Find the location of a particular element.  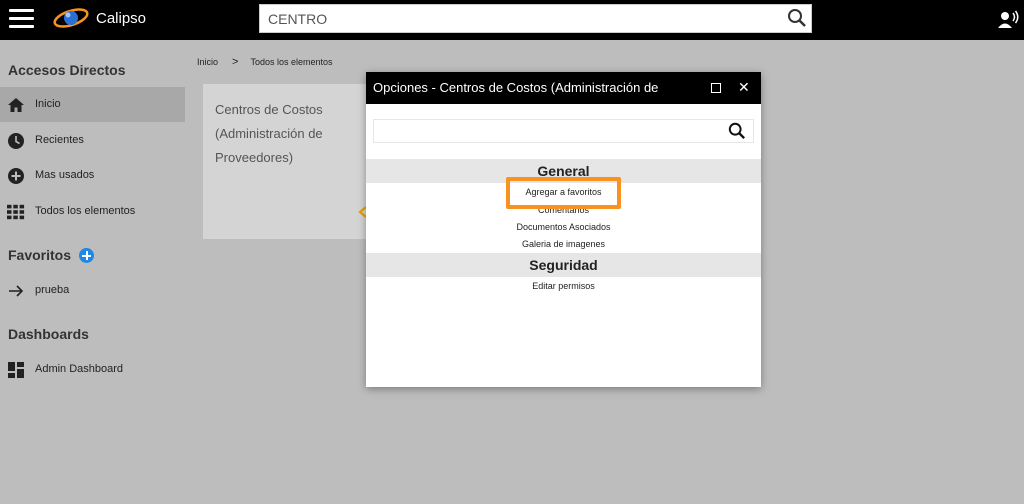

option-comentarios: Comentarios is located at coordinates (563, 210).